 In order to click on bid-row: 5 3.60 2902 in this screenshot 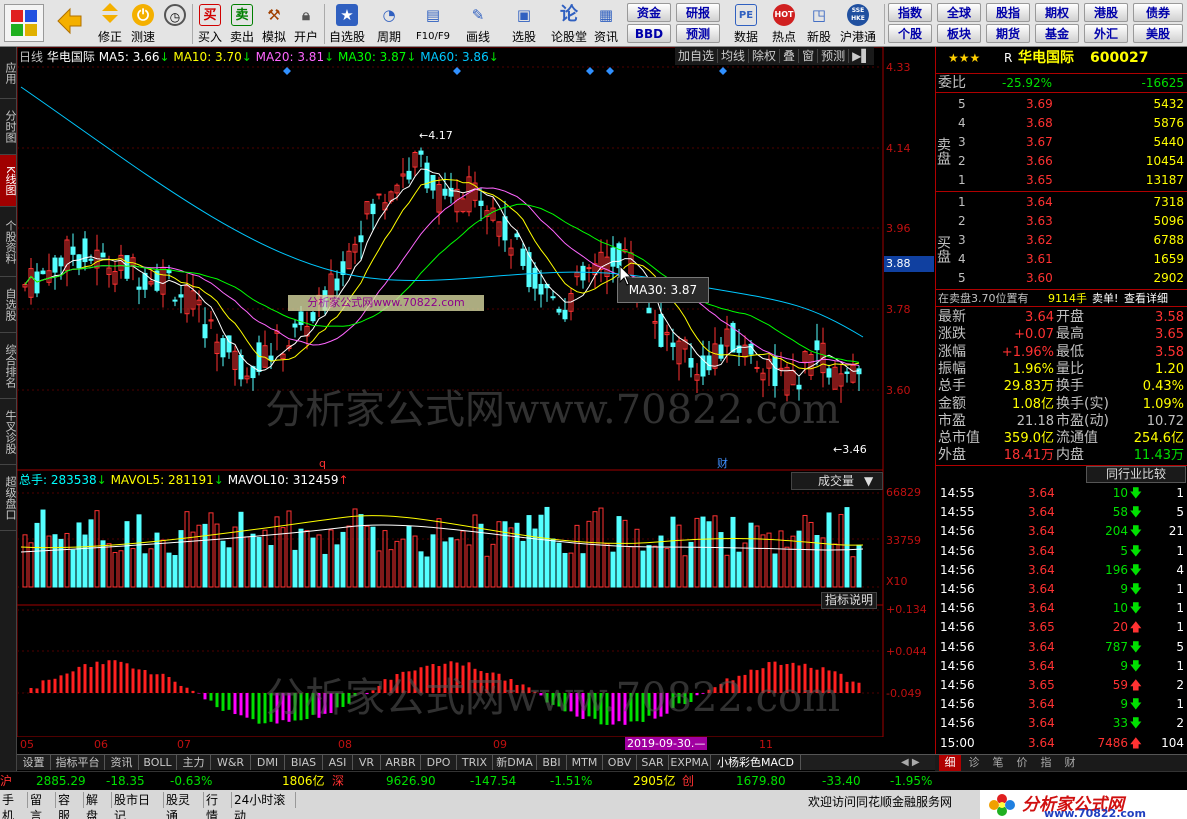, I will do `click(1061, 278)`.